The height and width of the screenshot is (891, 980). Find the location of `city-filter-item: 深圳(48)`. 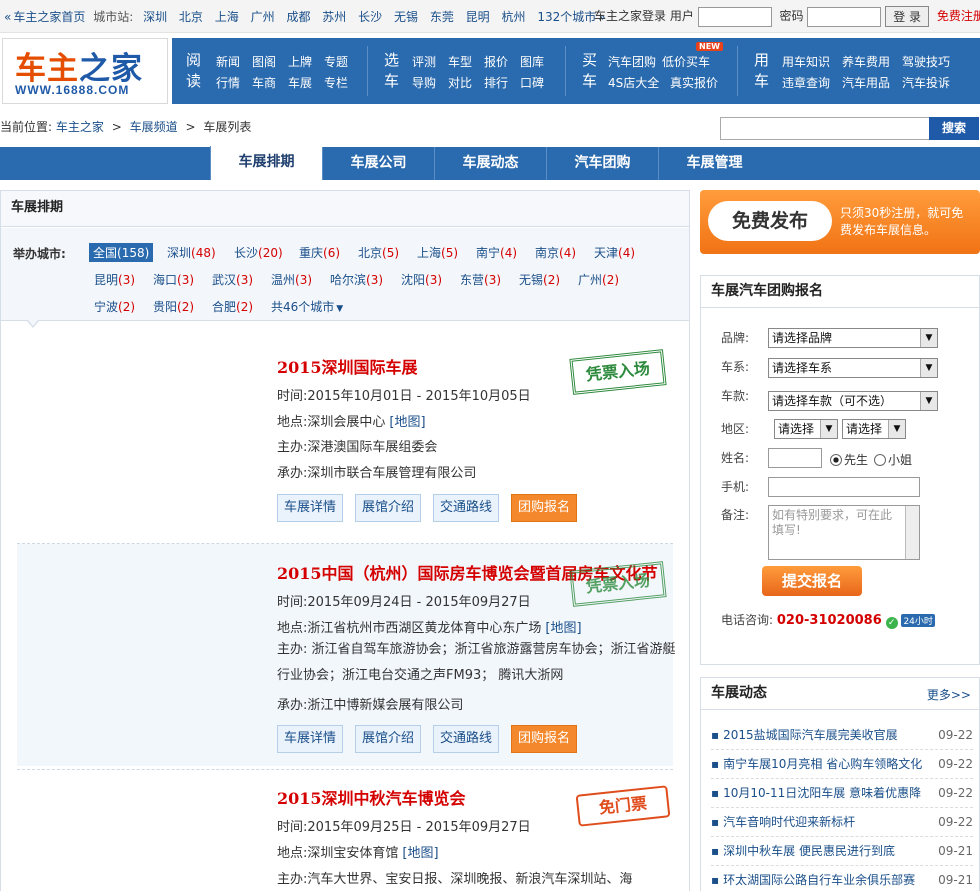

city-filter-item: 深圳(48) is located at coordinates (191, 252).